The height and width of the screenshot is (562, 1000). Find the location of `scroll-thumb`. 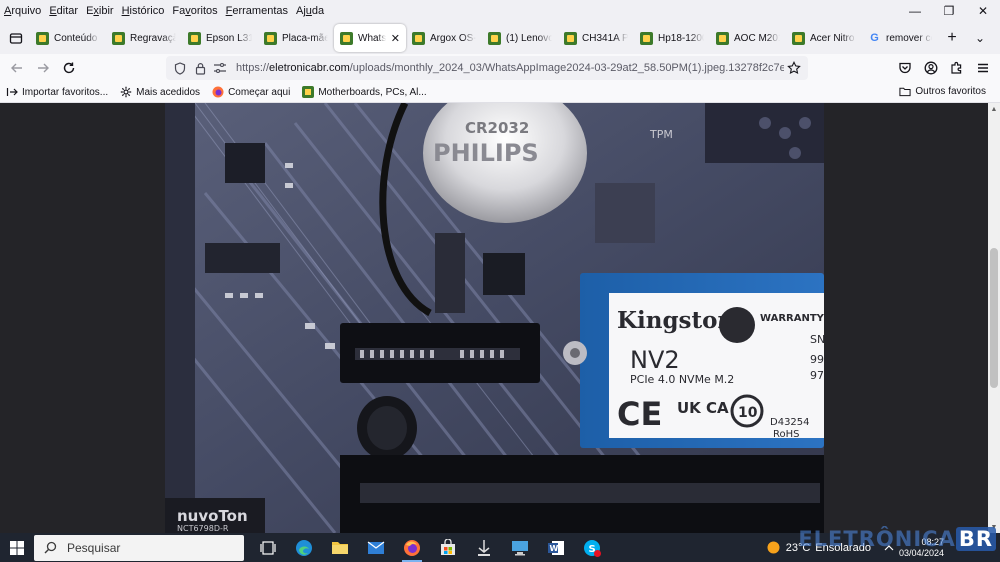

scroll-thumb is located at coordinates (994, 318).